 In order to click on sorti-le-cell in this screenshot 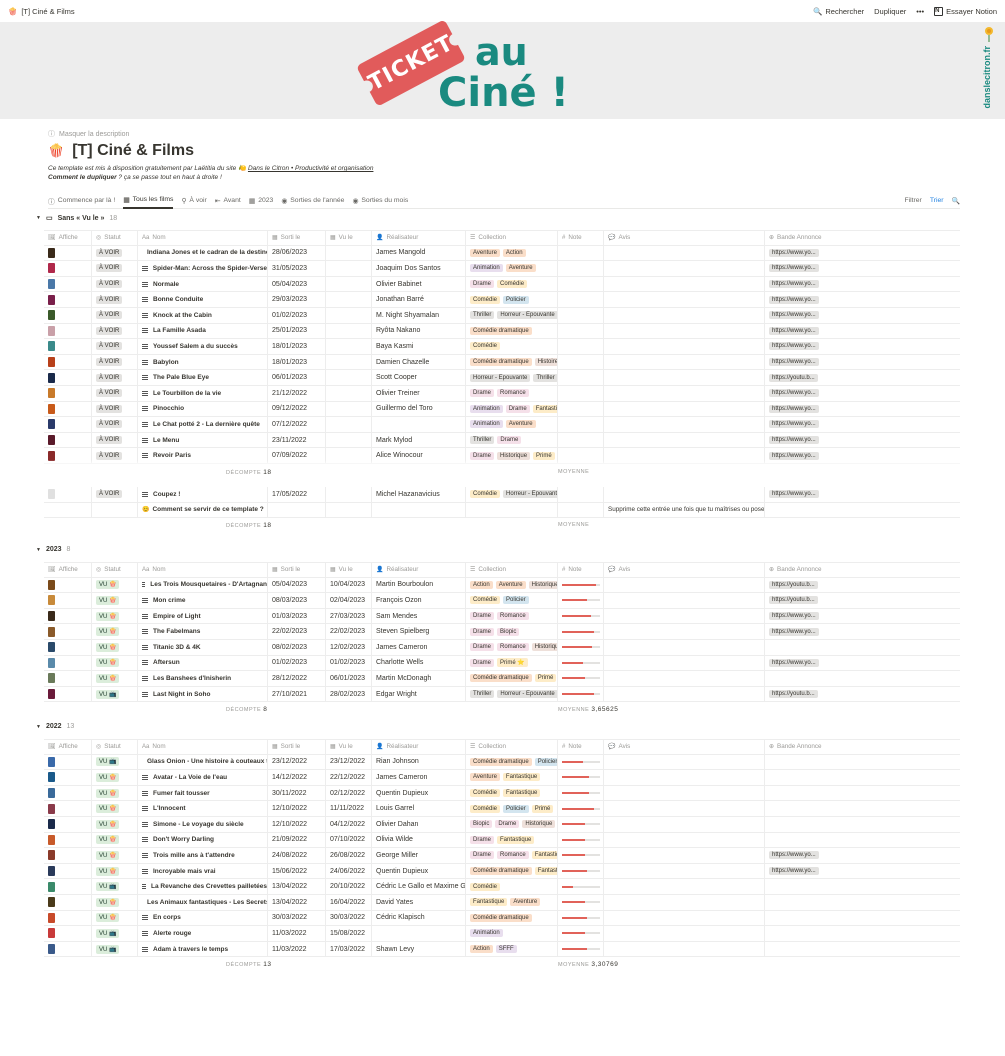, I will do `click(297, 510)`.